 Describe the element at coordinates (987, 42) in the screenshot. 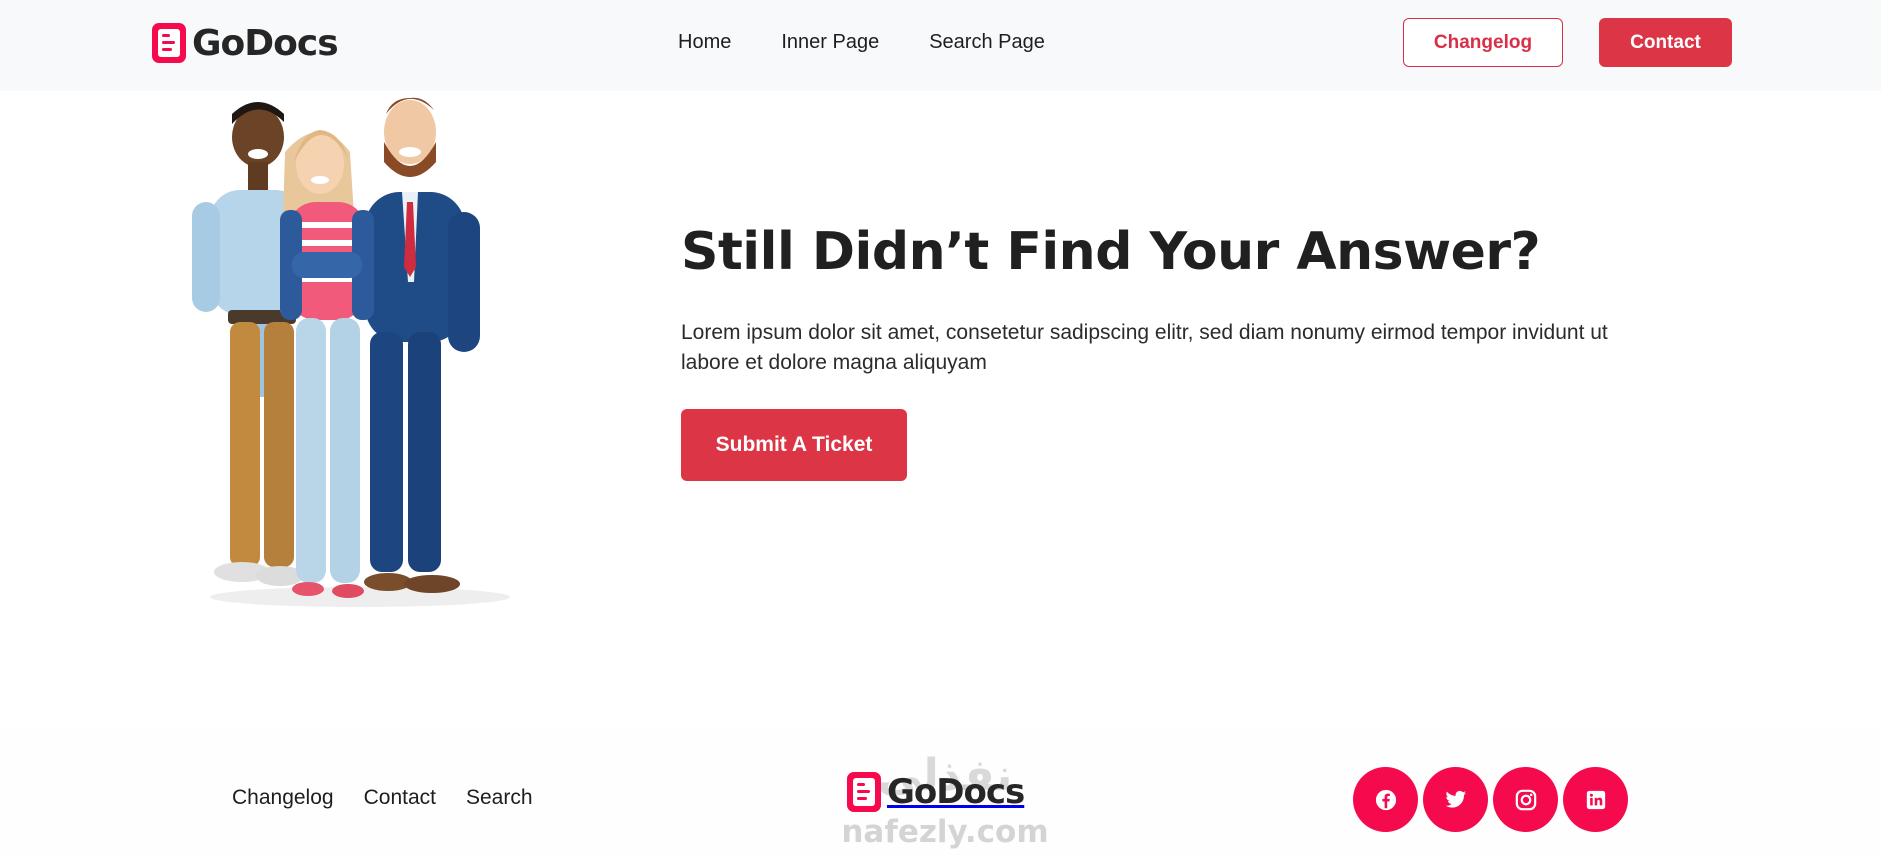

I see `nav-search-page: Search Page` at that location.